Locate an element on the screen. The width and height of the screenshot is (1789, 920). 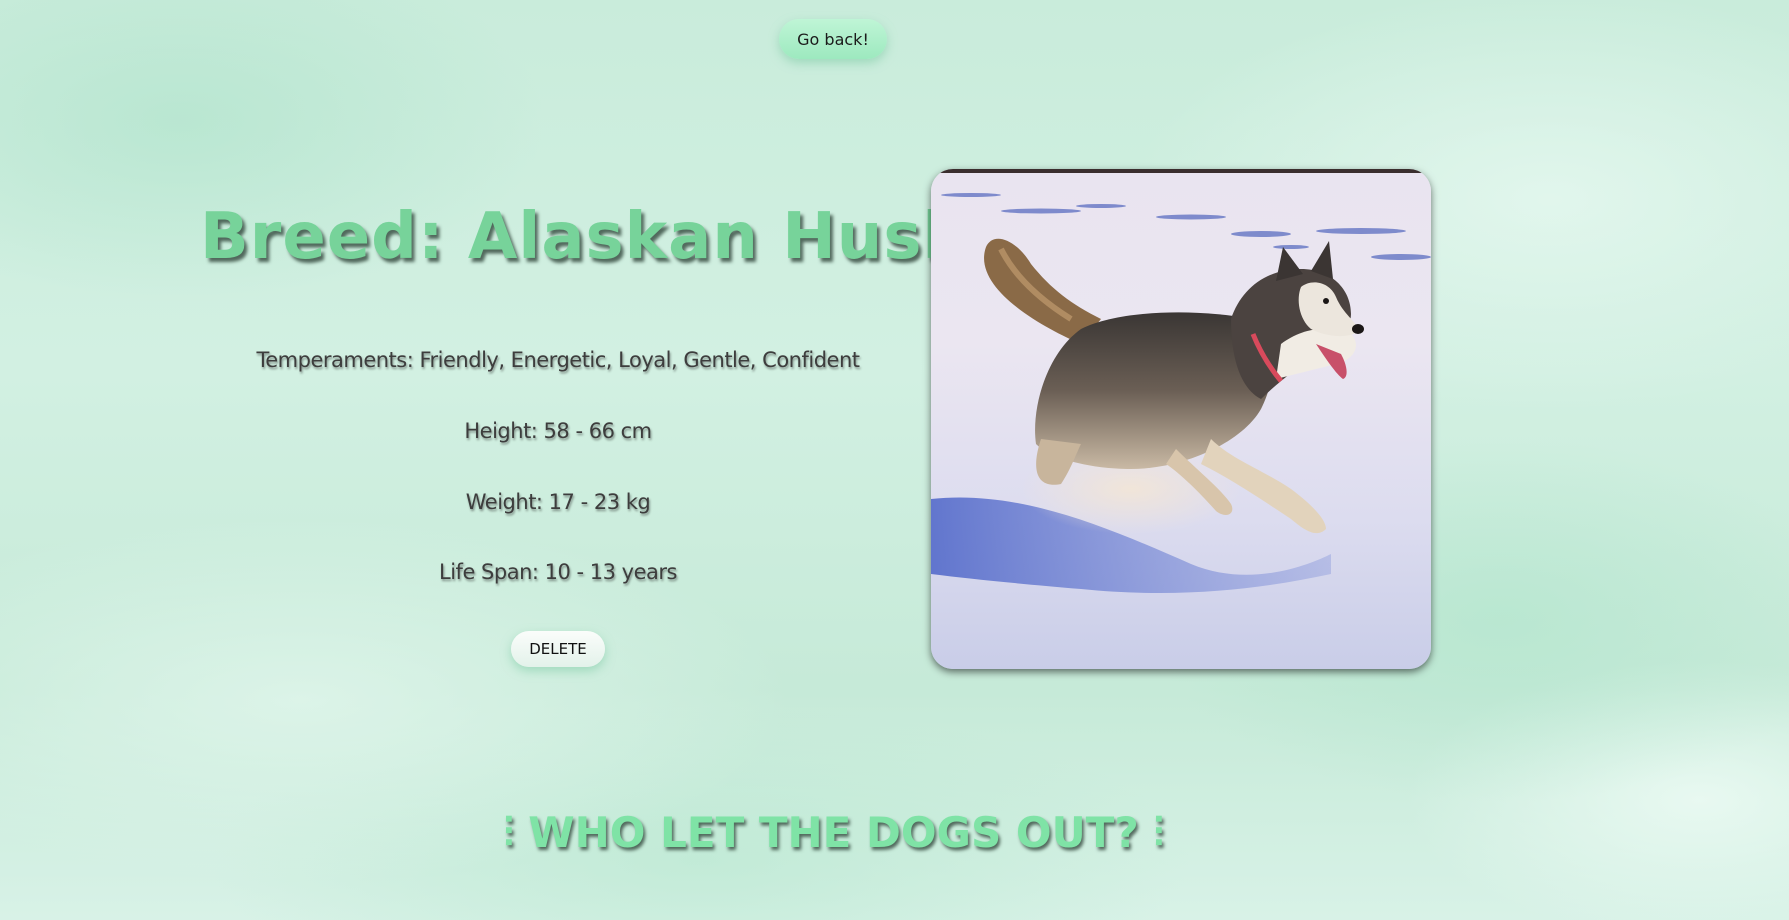
go-back-button: Go back! is located at coordinates (833, 39).